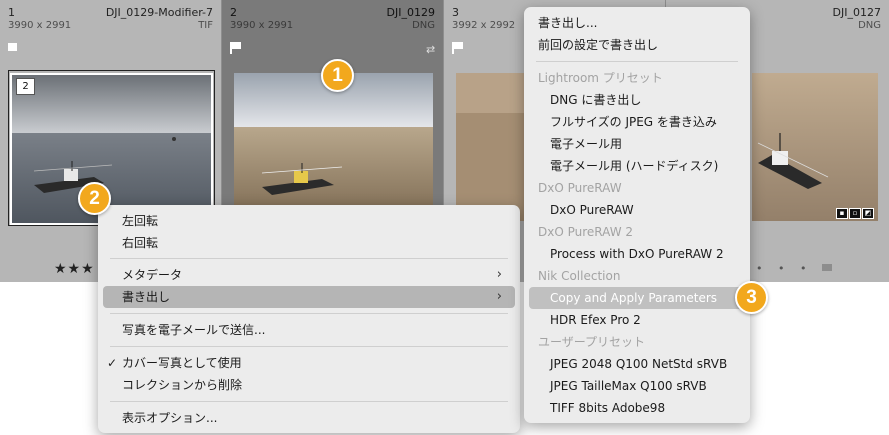  Describe the element at coordinates (410, 12) in the screenshot. I see `cell-filename: DJI_0129` at that location.